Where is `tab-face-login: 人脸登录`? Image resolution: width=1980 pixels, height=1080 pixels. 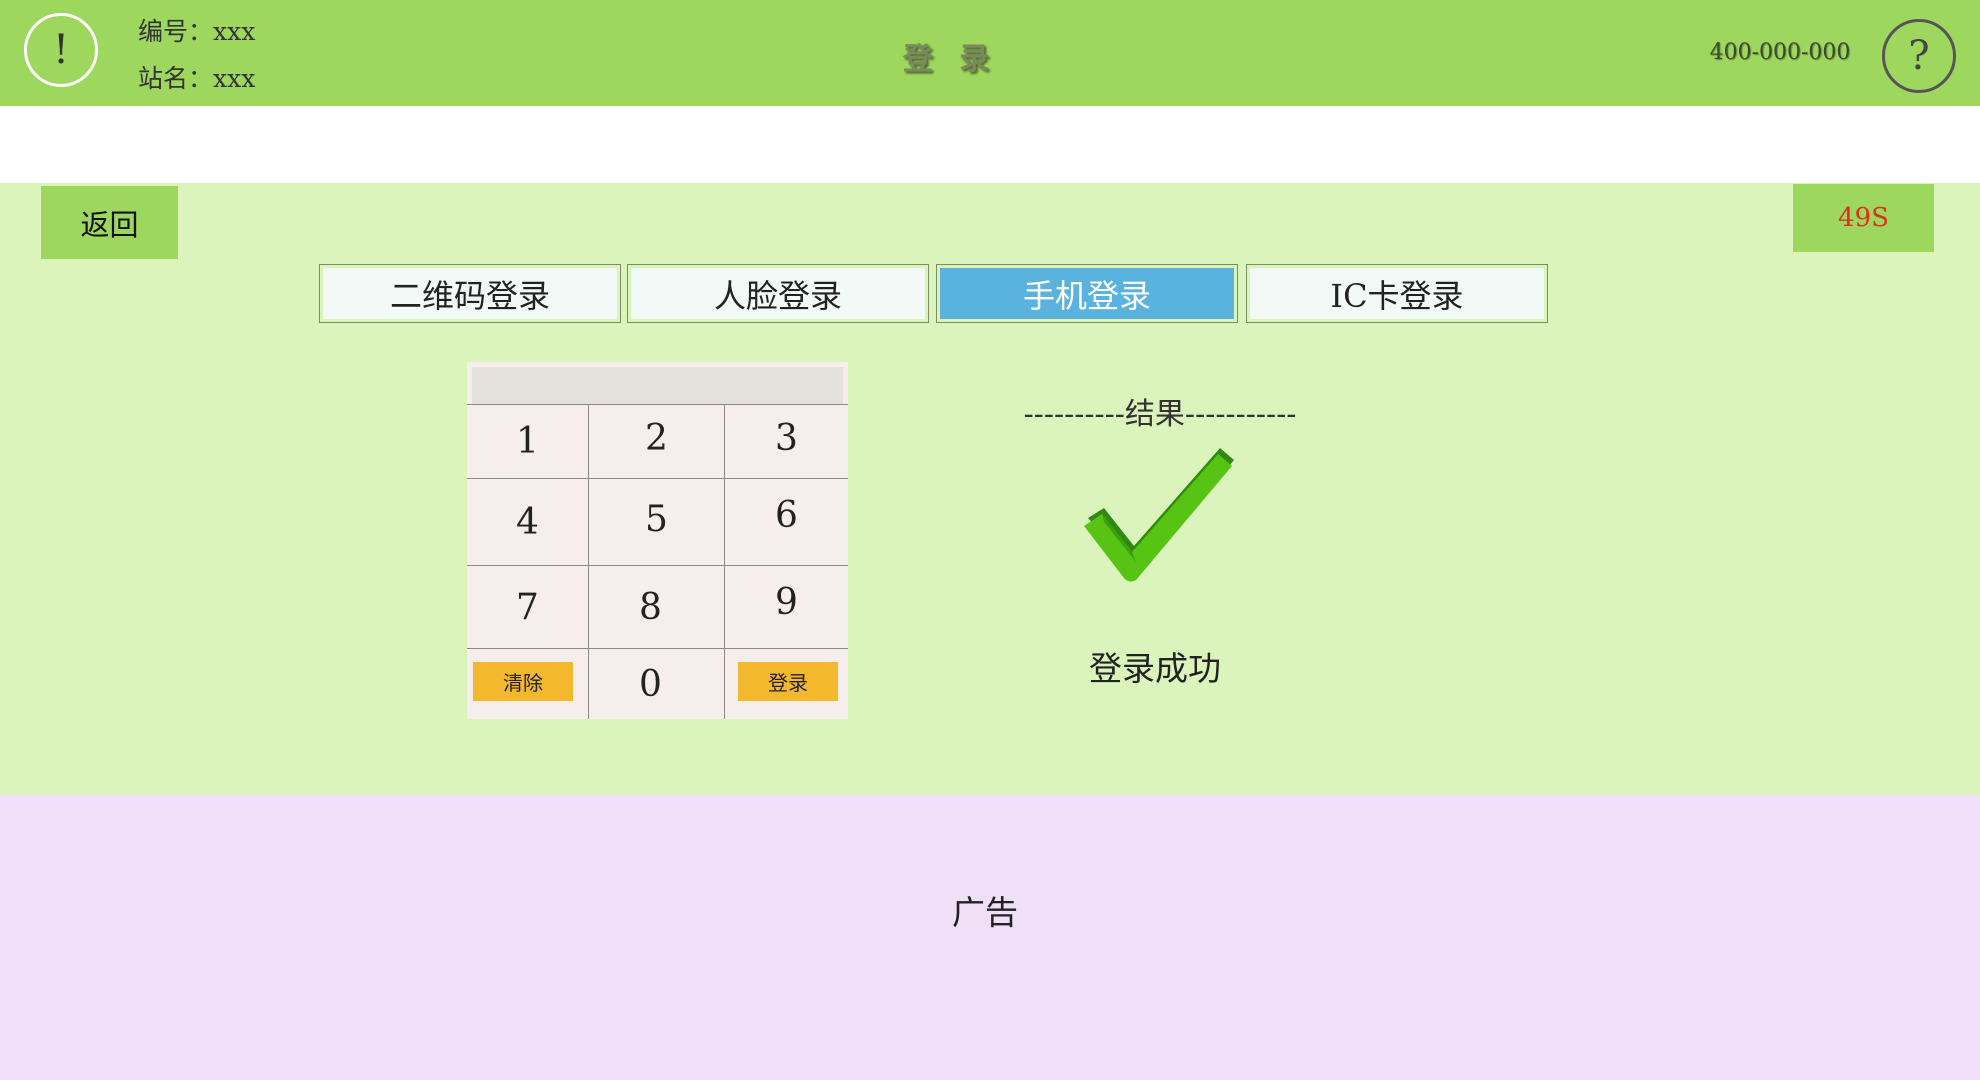 tab-face-login: 人脸登录 is located at coordinates (778, 293).